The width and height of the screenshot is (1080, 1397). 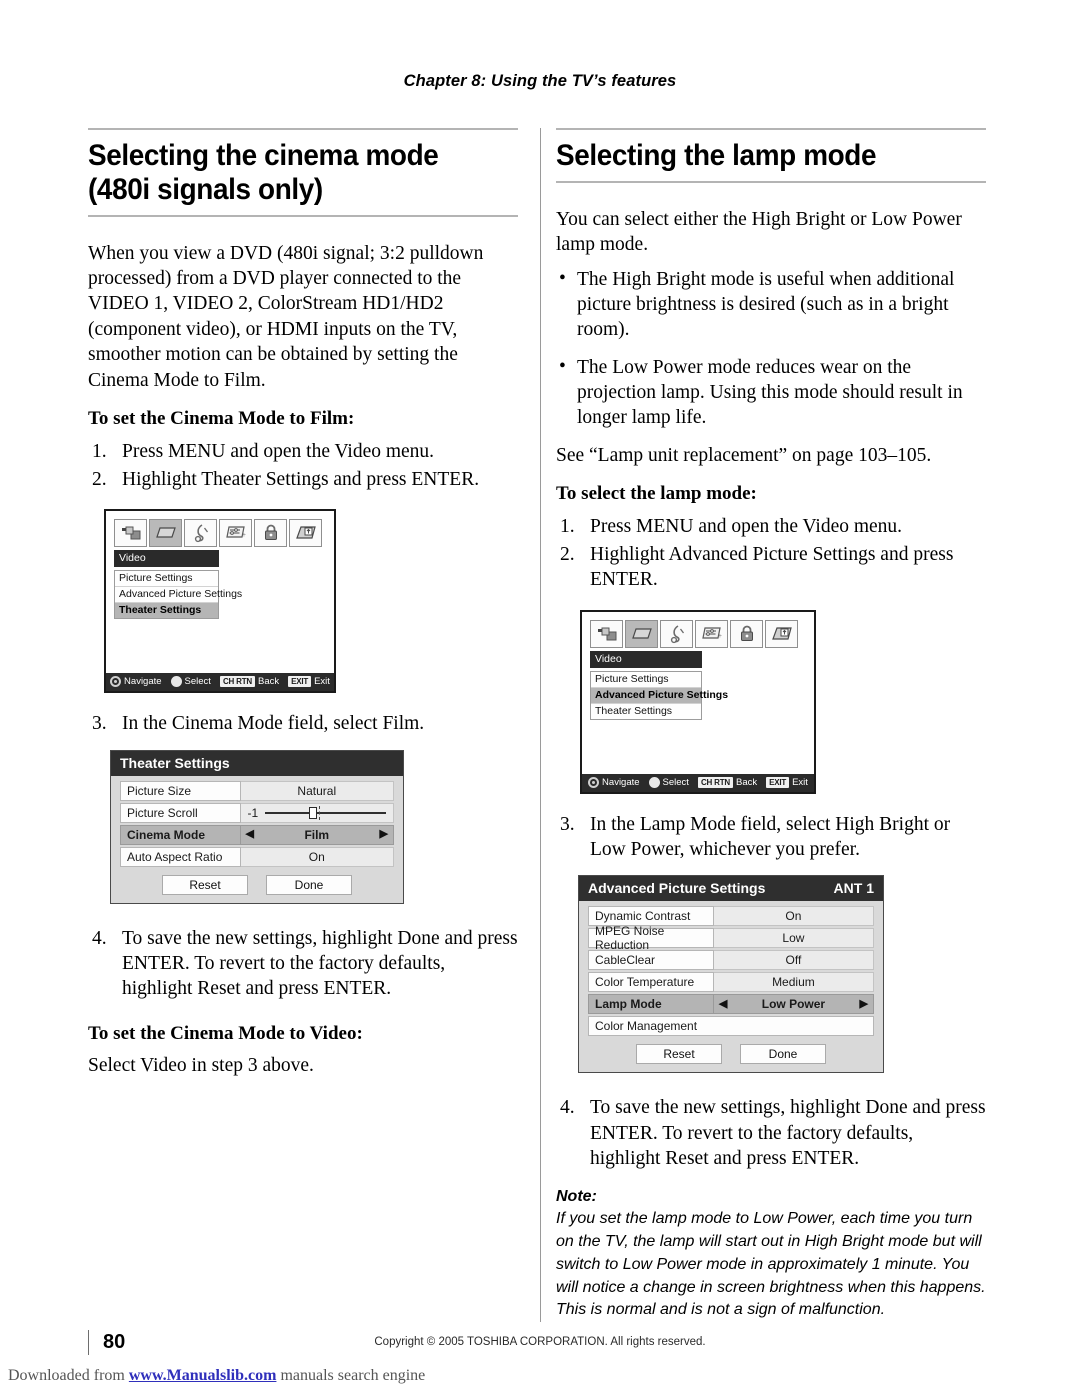 What do you see at coordinates (651, 1004) in the screenshot?
I see `row-label: Lamp Mode` at bounding box center [651, 1004].